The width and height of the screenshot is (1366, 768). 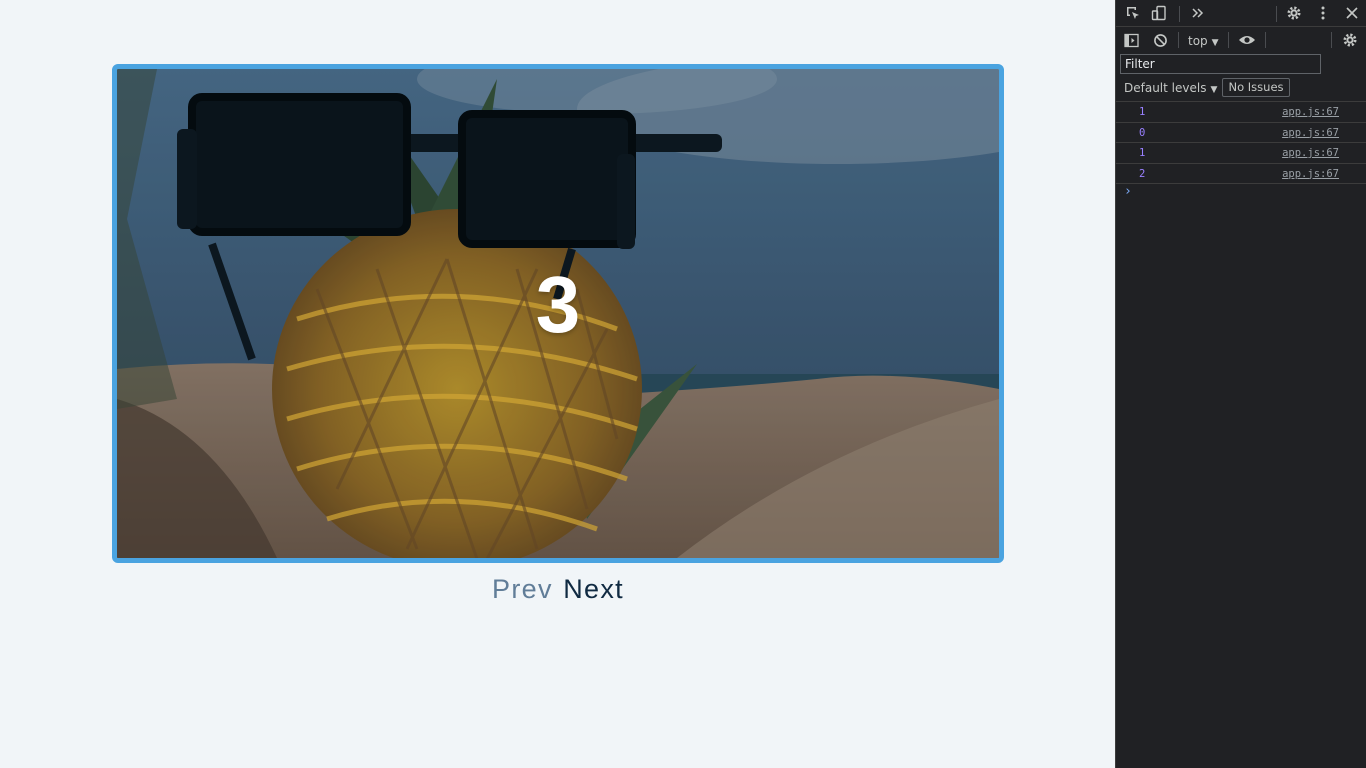 I want to click on log-value: 0, so click(x=1142, y=132).